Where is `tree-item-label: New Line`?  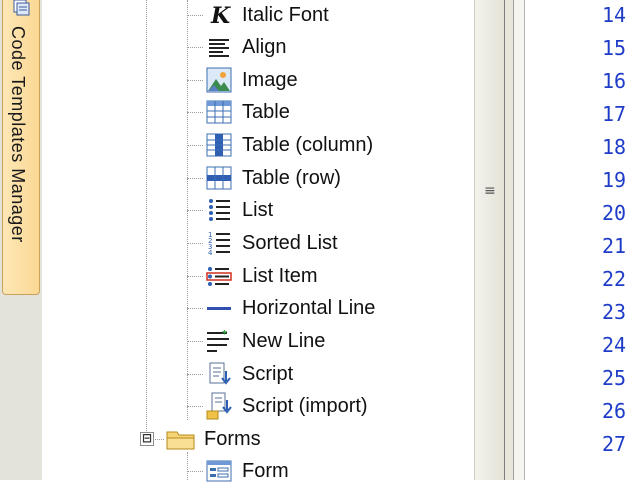 tree-item-label: New Line is located at coordinates (284, 340).